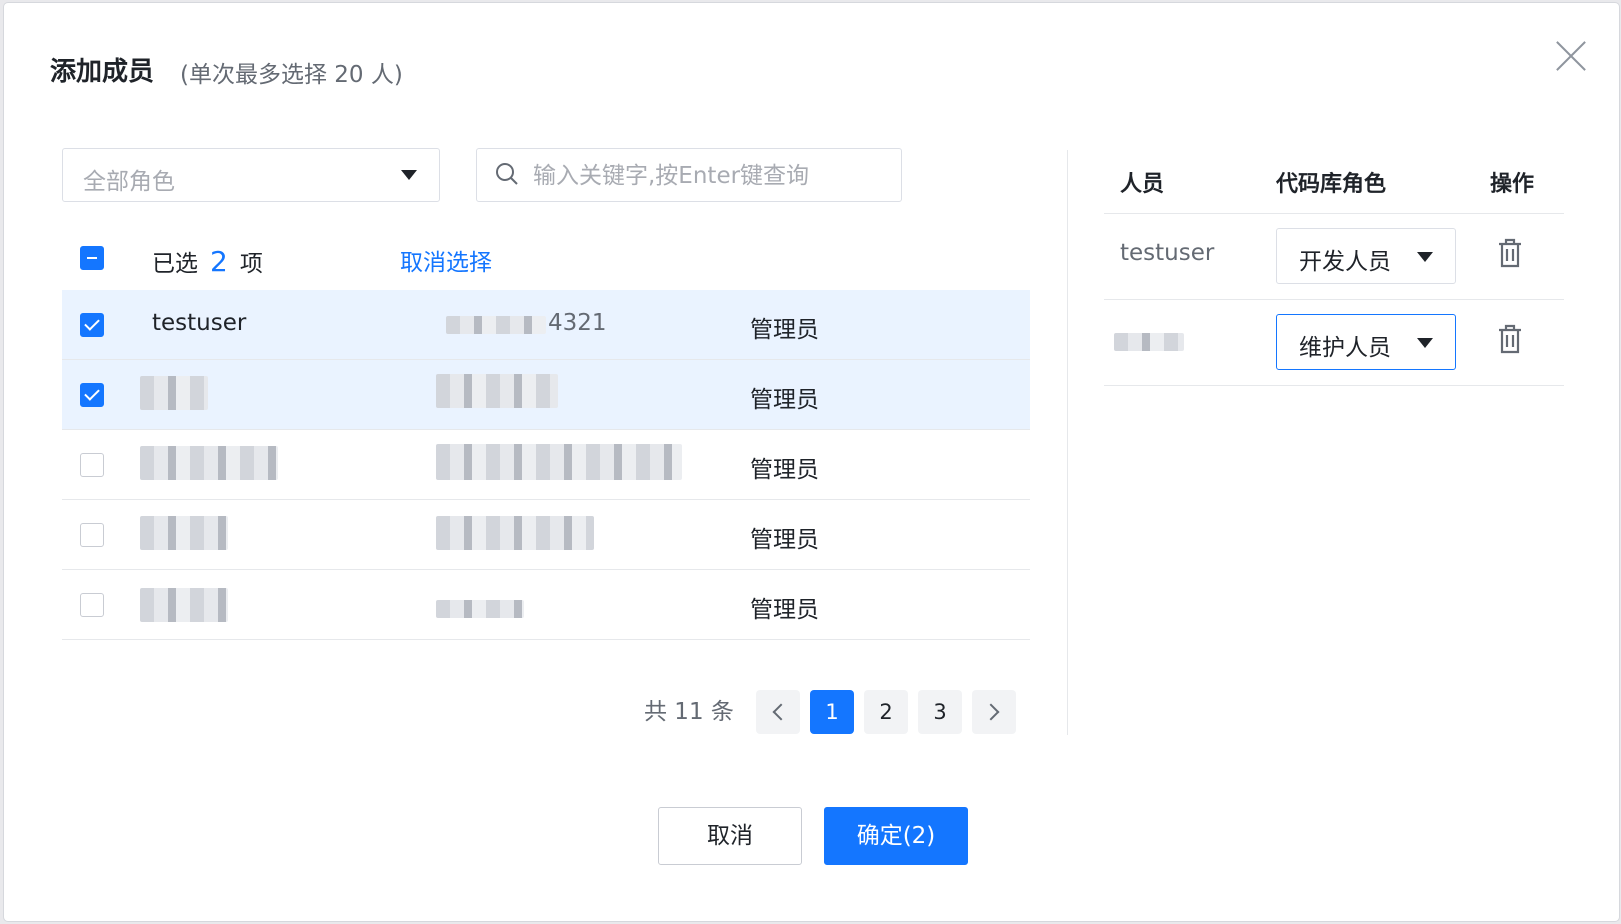 The height and width of the screenshot is (924, 1621). I want to click on page-3-button: 3, so click(940, 712).